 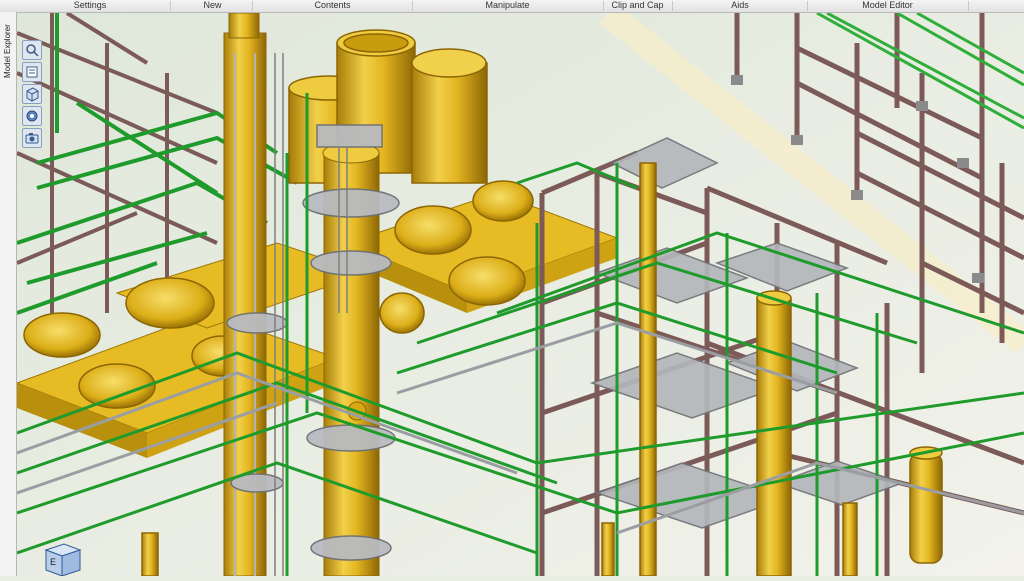 I want to click on ribbon-group-aids: Aids, so click(x=740, y=6).